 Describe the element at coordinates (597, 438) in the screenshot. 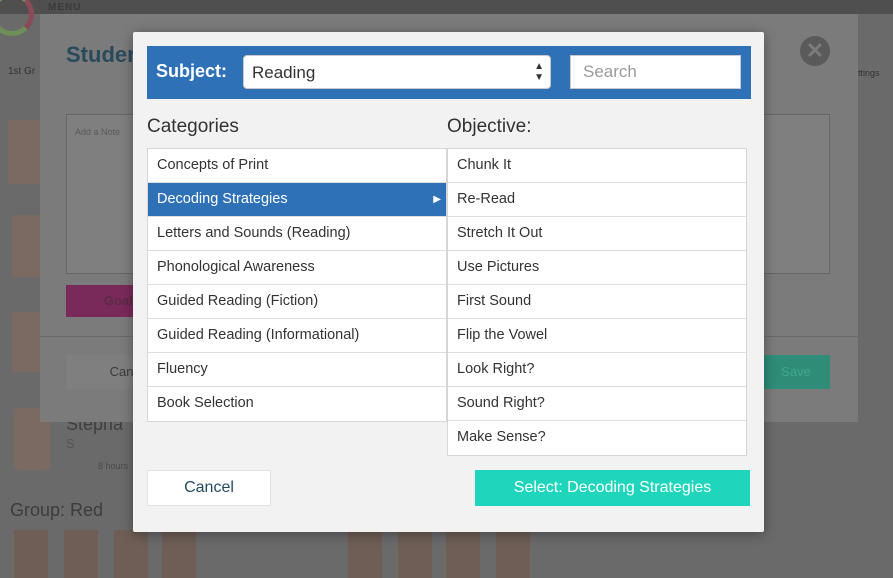

I see `objective-item: Make Sense?` at that location.